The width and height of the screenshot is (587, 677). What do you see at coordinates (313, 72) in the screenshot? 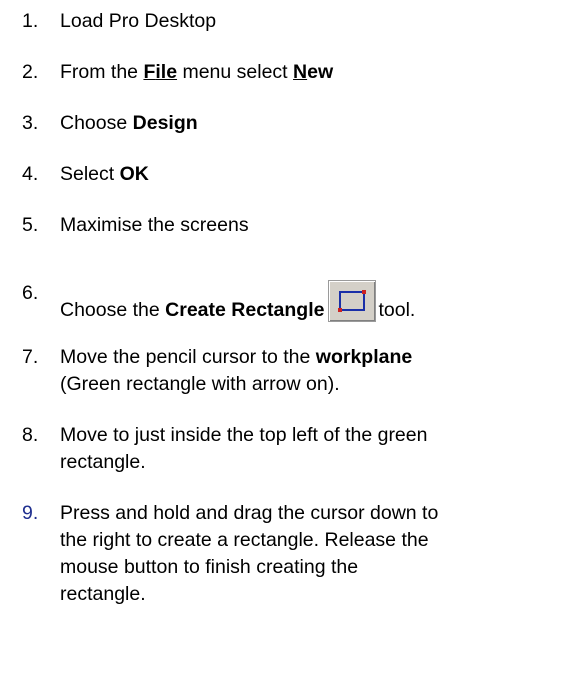
I see `new-command-name: New` at bounding box center [313, 72].